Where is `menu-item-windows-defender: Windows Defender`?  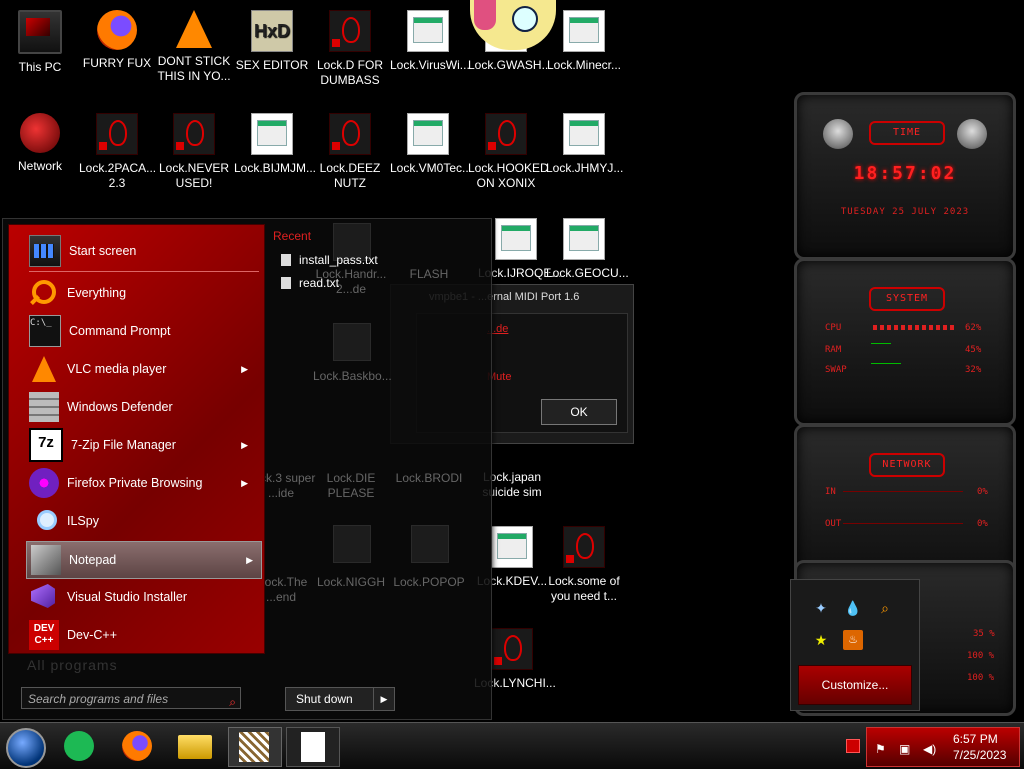 menu-item-windows-defender: Windows Defender is located at coordinates (136, 407).